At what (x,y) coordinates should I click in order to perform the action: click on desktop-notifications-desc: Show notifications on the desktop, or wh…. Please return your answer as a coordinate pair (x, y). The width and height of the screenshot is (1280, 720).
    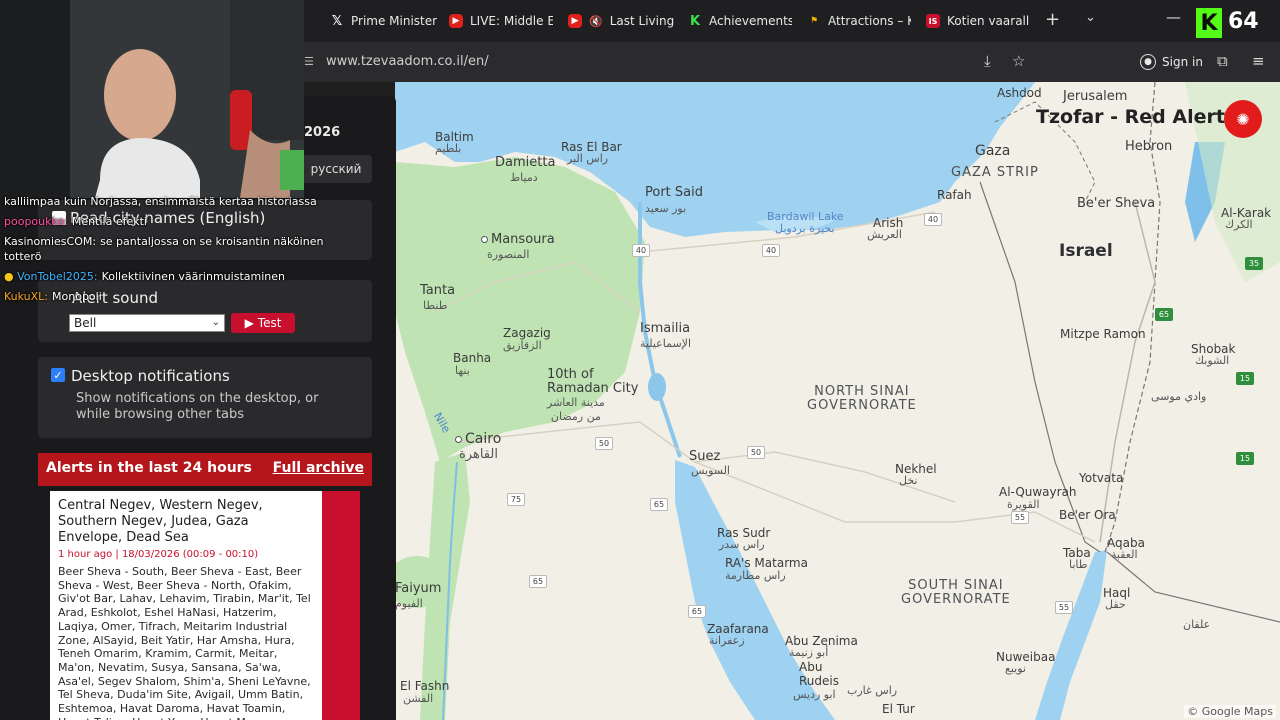
    Looking at the image, I should click on (197, 406).